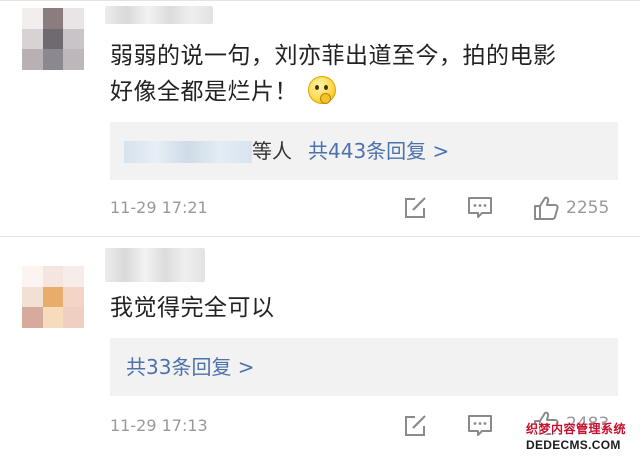  What do you see at coordinates (573, 445) in the screenshot?
I see `watermark-line: DEDECMS.COM` at bounding box center [573, 445].